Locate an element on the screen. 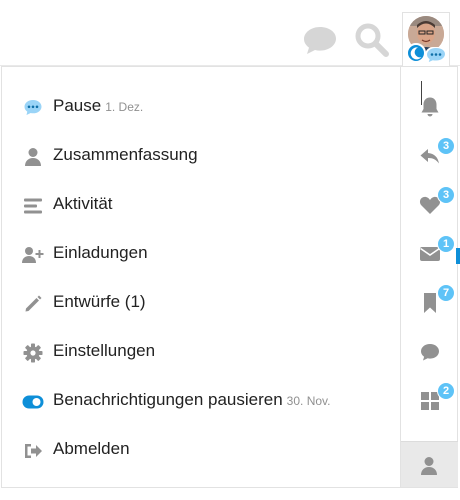  stream-icon is located at coordinates (33, 206).